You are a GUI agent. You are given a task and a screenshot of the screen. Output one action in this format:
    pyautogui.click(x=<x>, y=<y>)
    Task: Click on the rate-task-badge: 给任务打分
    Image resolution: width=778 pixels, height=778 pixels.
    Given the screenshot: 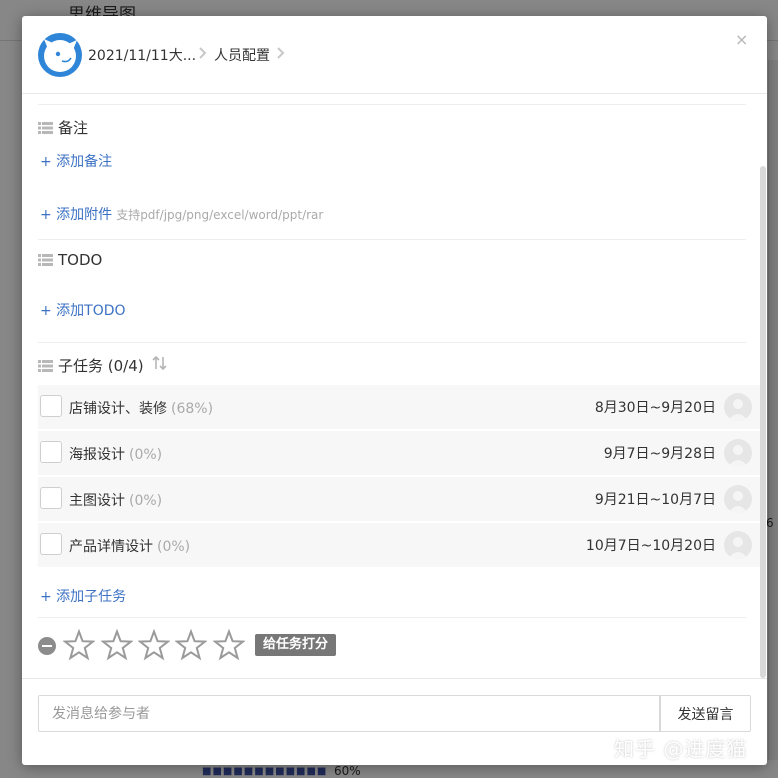 What is the action you would take?
    pyautogui.click(x=296, y=645)
    